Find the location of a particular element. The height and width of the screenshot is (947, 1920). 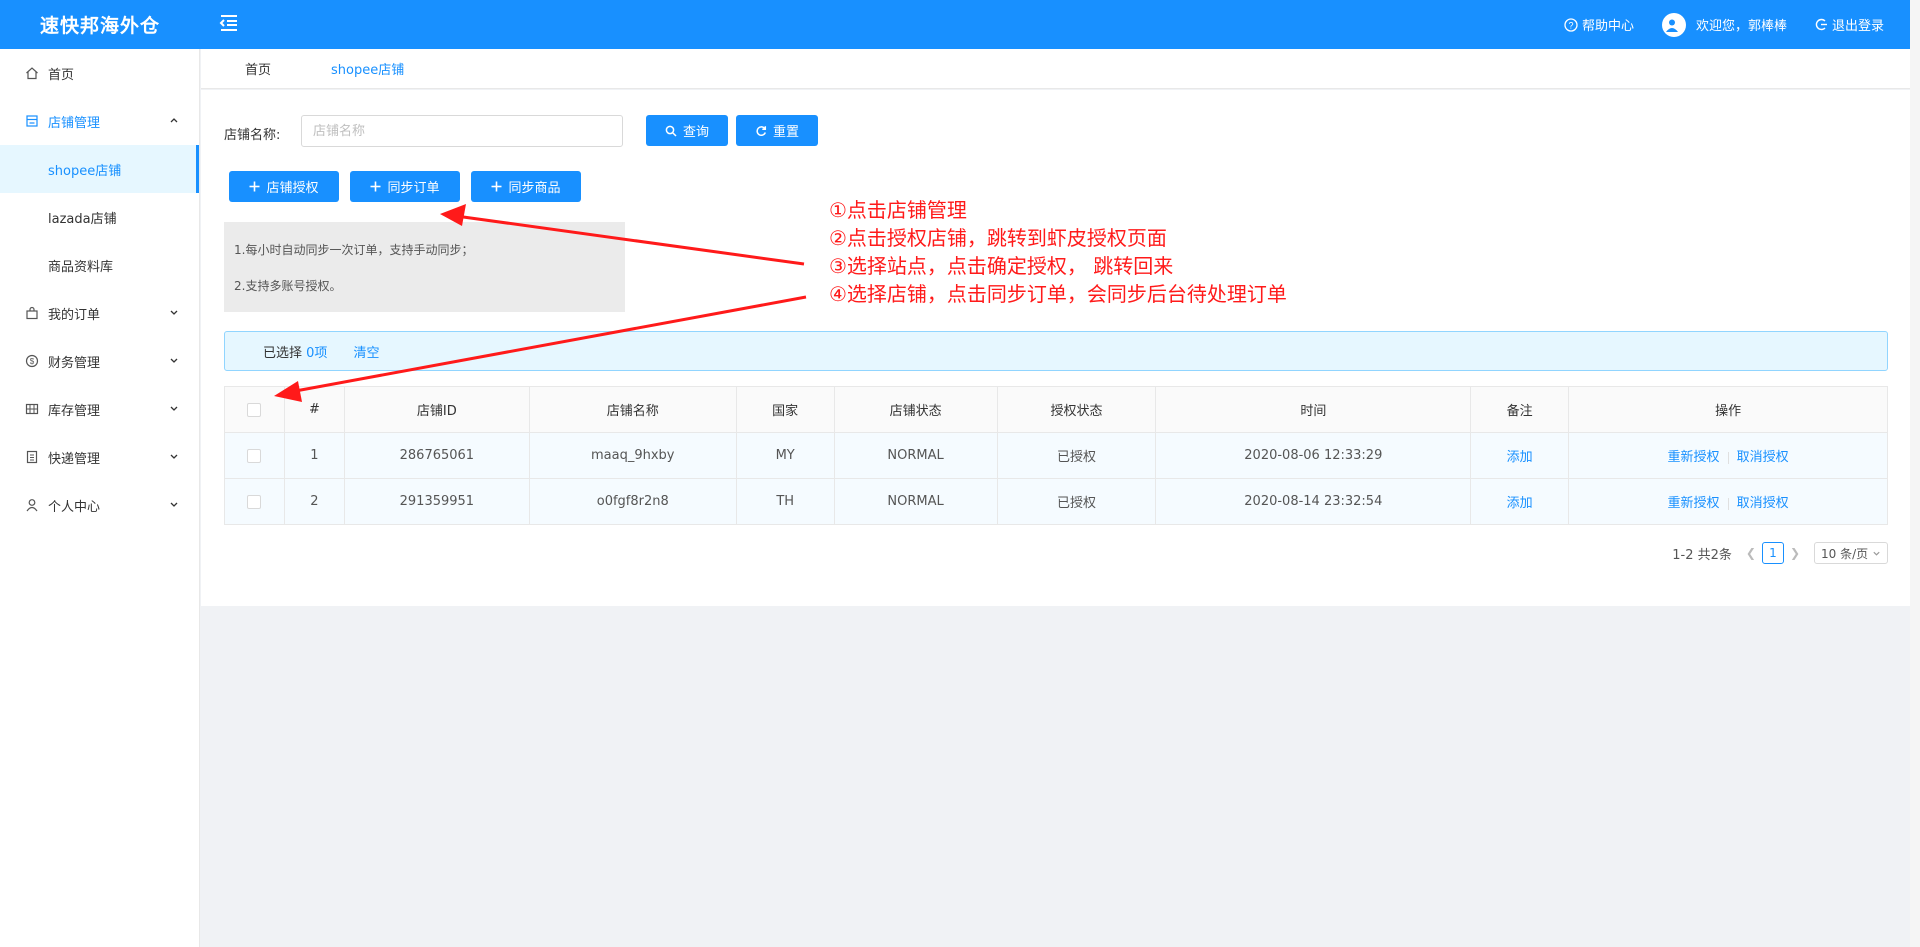

sync-orders-label: 同步订单 is located at coordinates (413, 188).